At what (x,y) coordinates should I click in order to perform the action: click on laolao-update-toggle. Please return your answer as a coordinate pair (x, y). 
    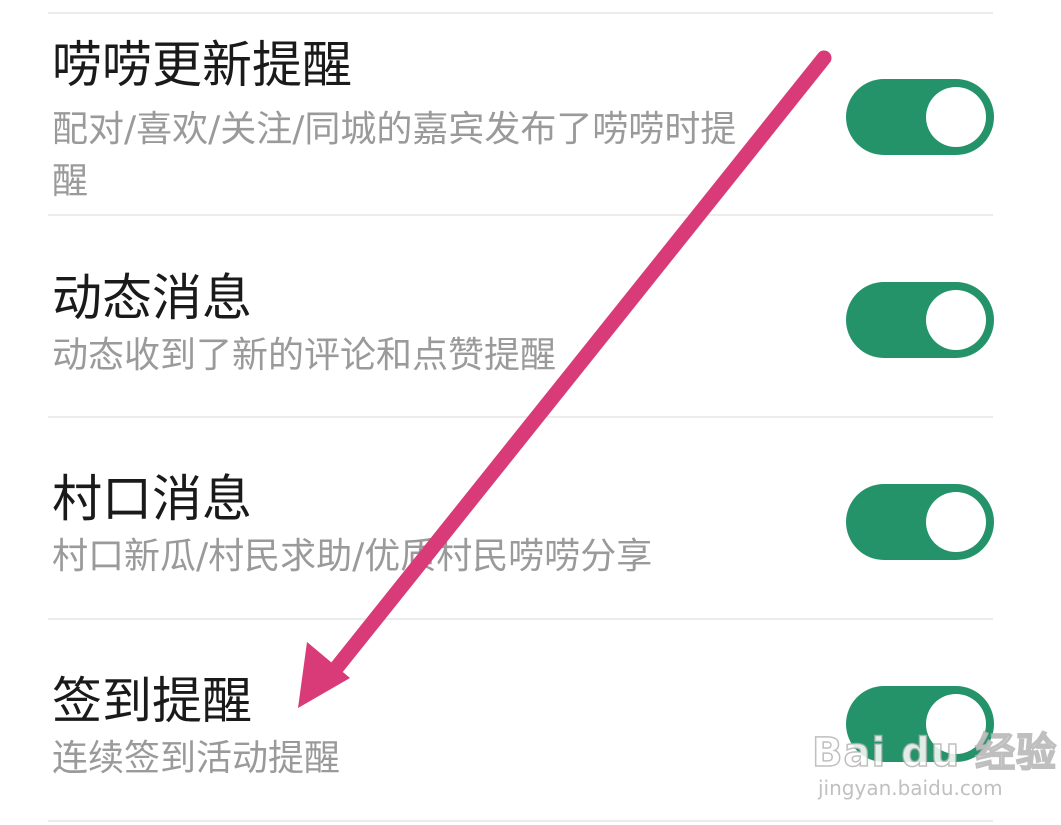
    Looking at the image, I should click on (920, 117).